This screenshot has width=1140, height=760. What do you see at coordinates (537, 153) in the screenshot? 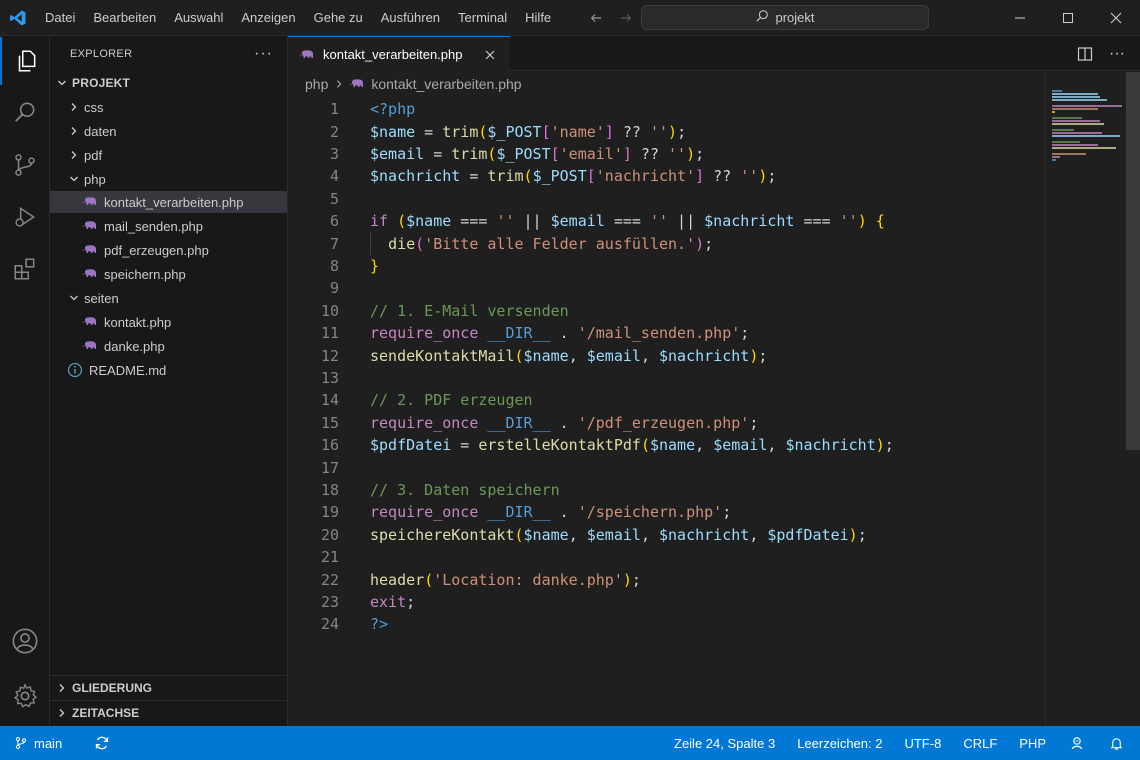
I see `code-text: $email = trim($_POST['email'] ?? '');` at bounding box center [537, 153].